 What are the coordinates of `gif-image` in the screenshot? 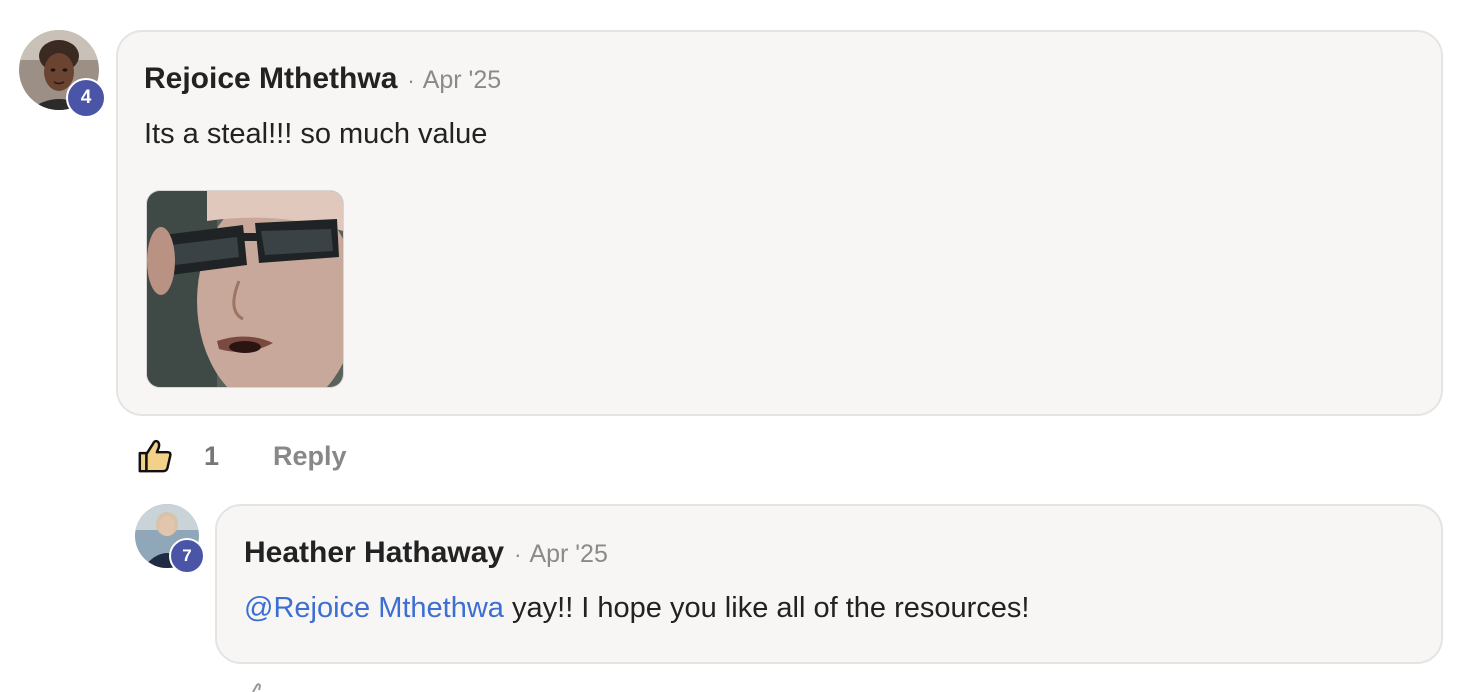 It's located at (245, 289).